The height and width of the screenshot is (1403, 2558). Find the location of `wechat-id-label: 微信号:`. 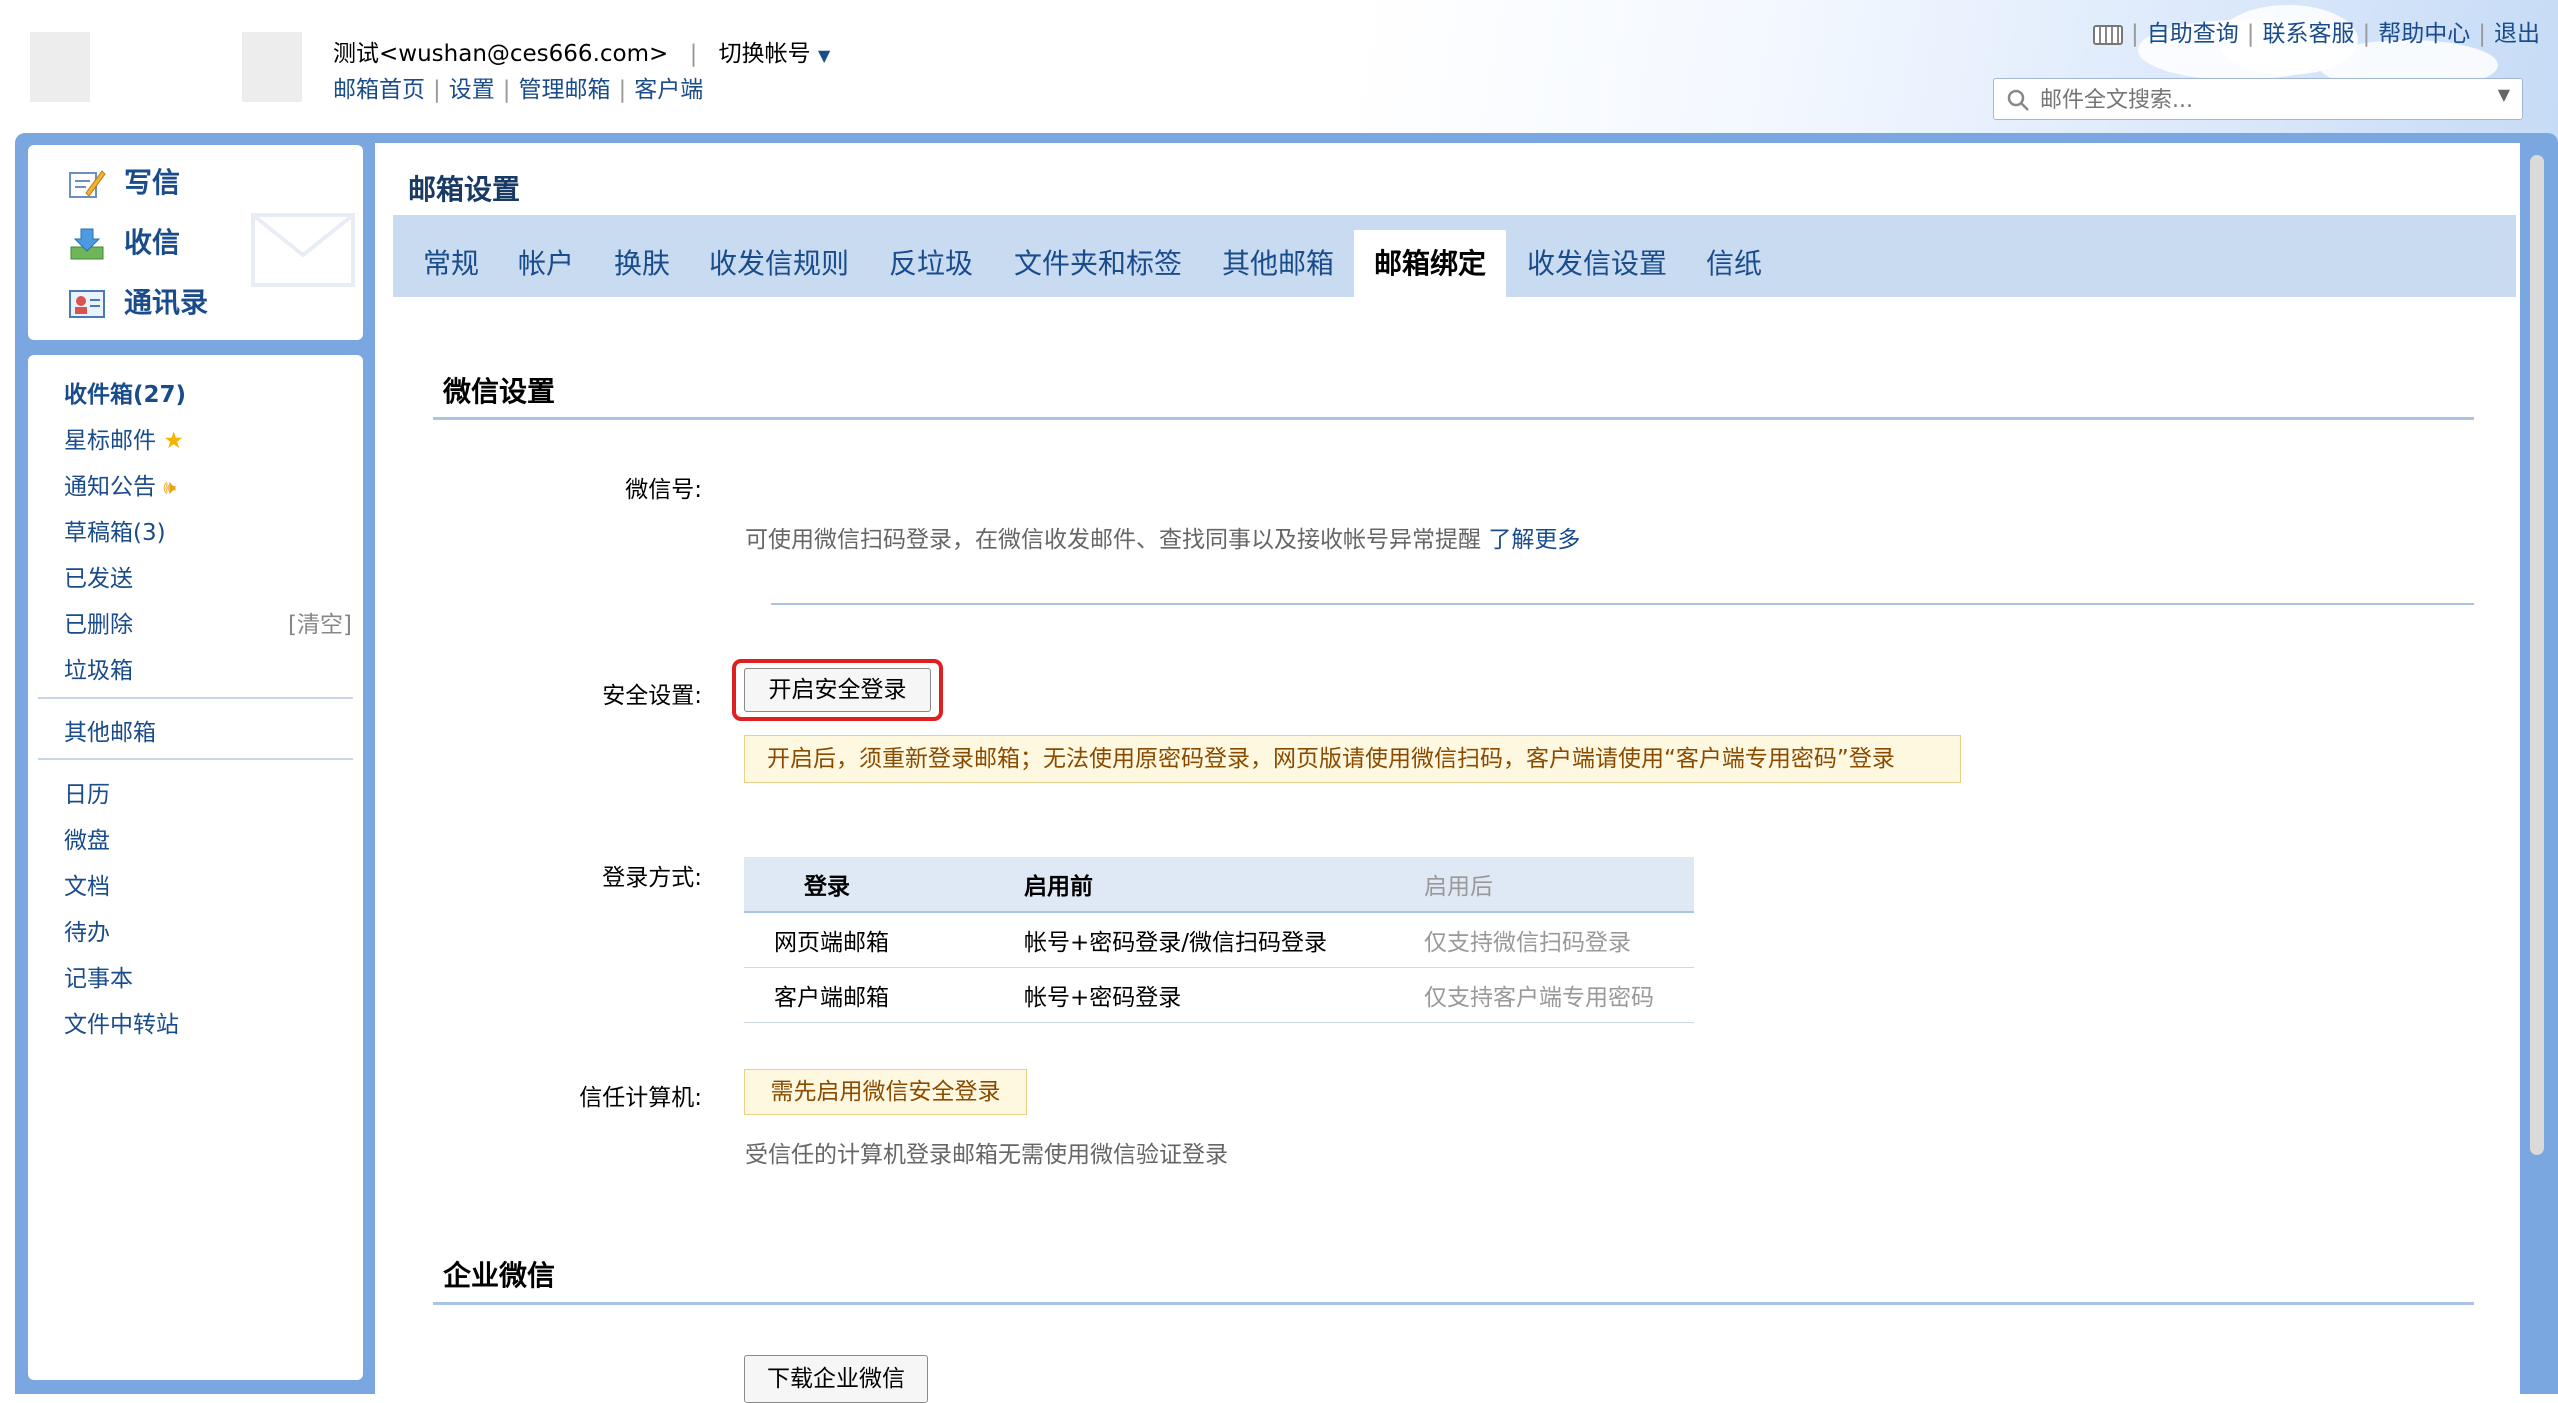

wechat-id-label: 微信号: is located at coordinates (663, 490).